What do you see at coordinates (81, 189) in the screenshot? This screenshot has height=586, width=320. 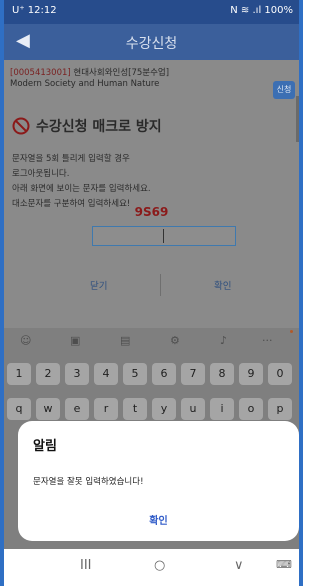 I see `instruction-line: 아래 화면에 보이는 문자를 입력하세요.` at bounding box center [81, 189].